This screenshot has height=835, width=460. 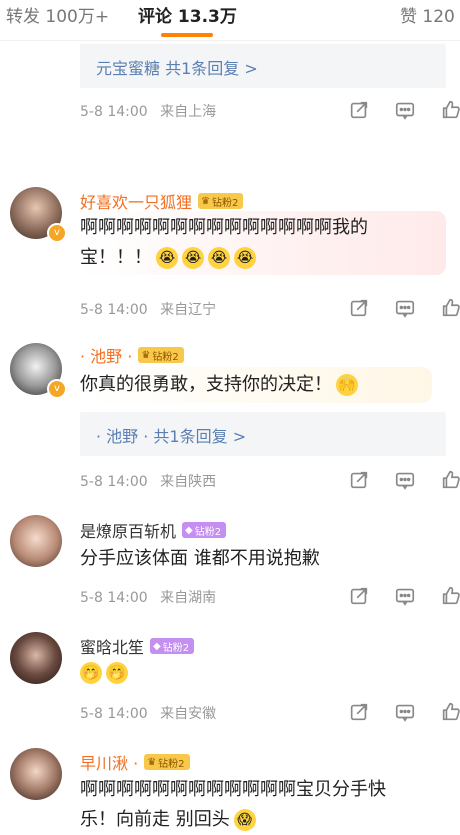 What do you see at coordinates (188, 112) in the screenshot?
I see `comment-location: 来自上海` at bounding box center [188, 112].